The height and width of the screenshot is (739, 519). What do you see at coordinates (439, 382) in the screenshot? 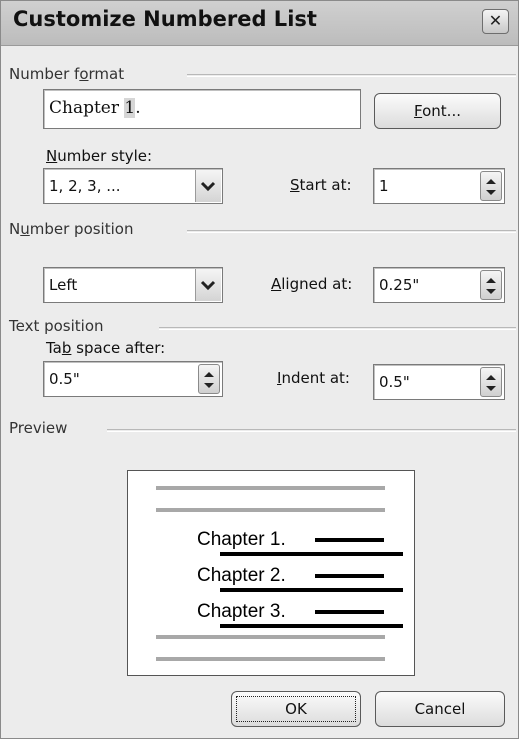
I see `indent-at-spinner: 0.5"` at bounding box center [439, 382].